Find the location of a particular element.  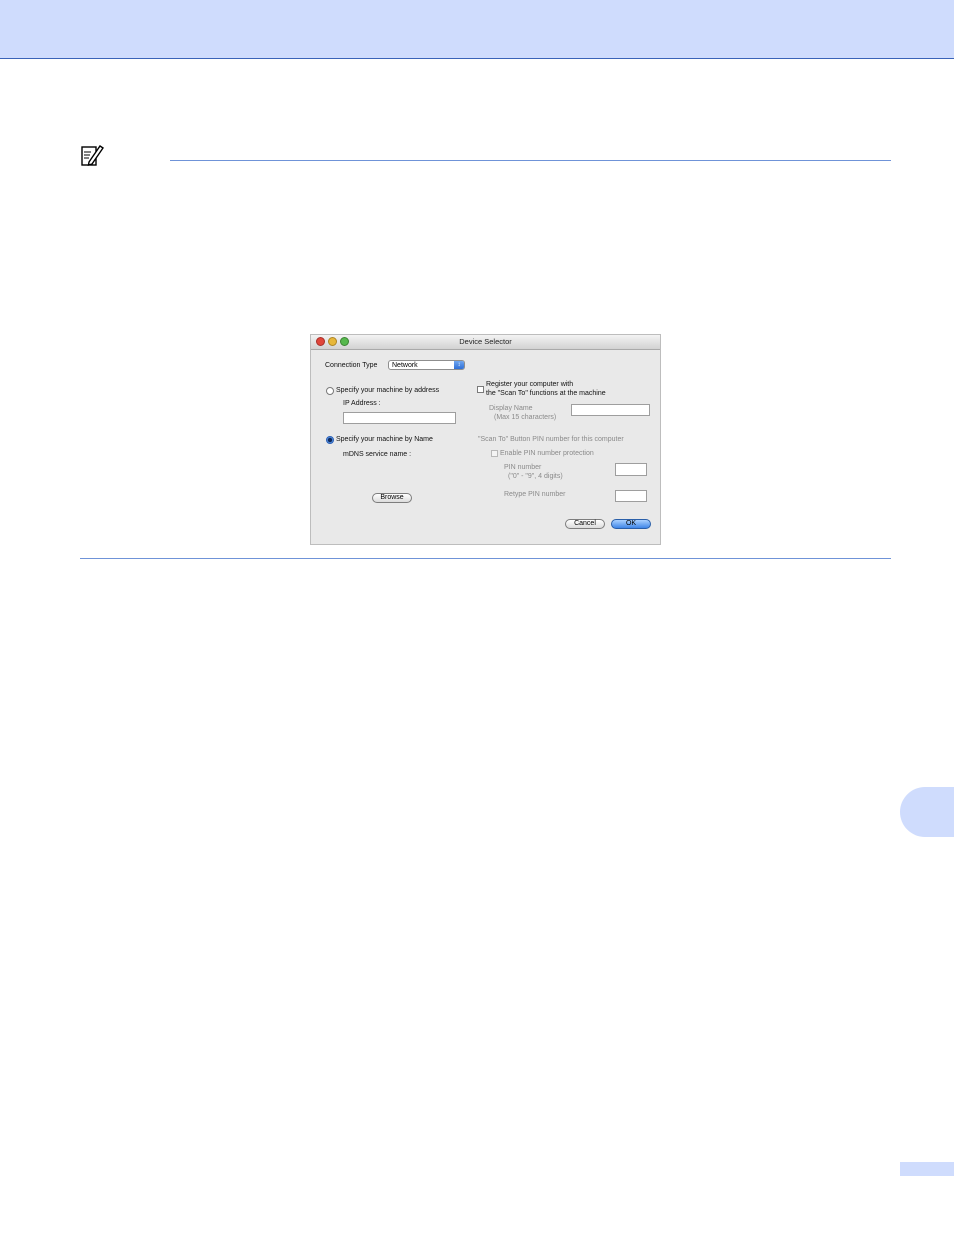

retype-pin-label: Retype PIN number is located at coordinates (535, 494).